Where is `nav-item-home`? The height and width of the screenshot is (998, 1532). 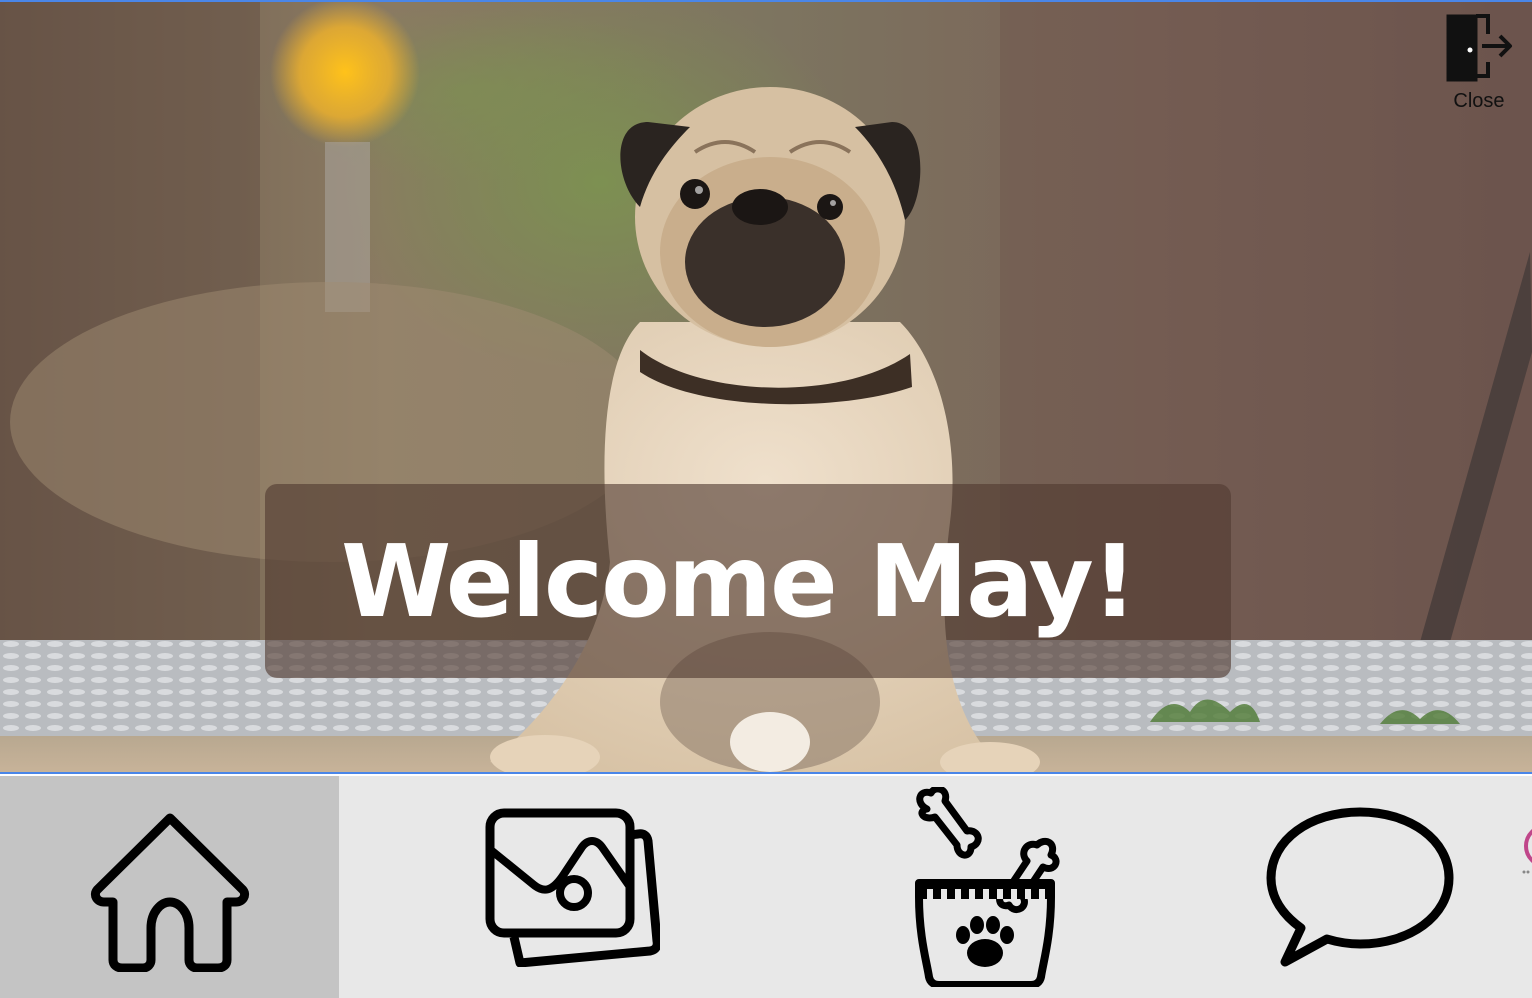
nav-item-home is located at coordinates (169, 887).